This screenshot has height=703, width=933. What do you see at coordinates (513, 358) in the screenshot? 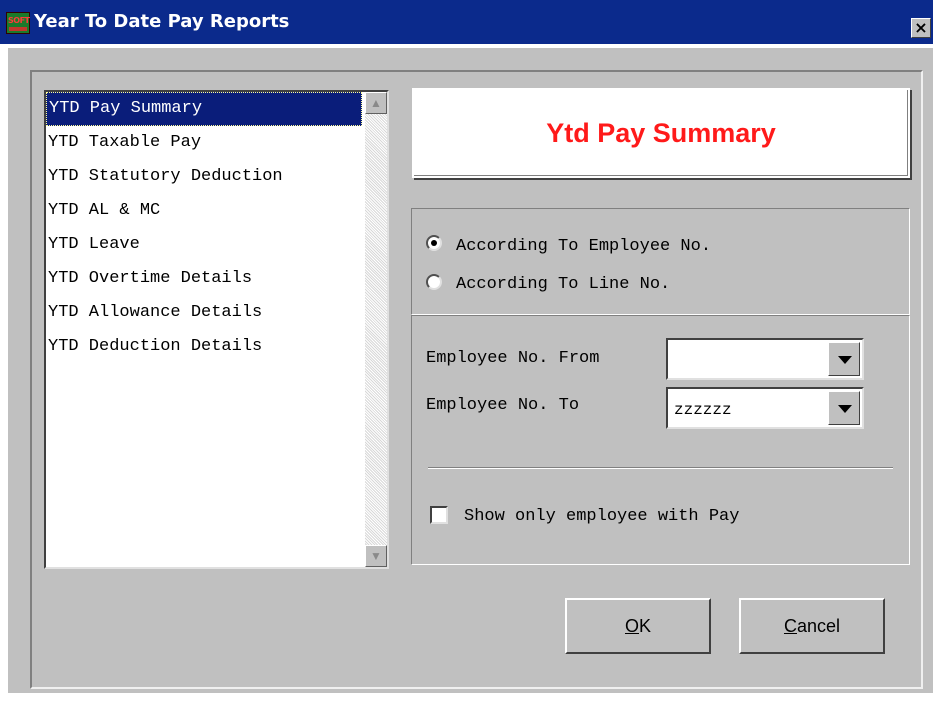
I see `employee-no-from-label: Employee No. From` at bounding box center [513, 358].